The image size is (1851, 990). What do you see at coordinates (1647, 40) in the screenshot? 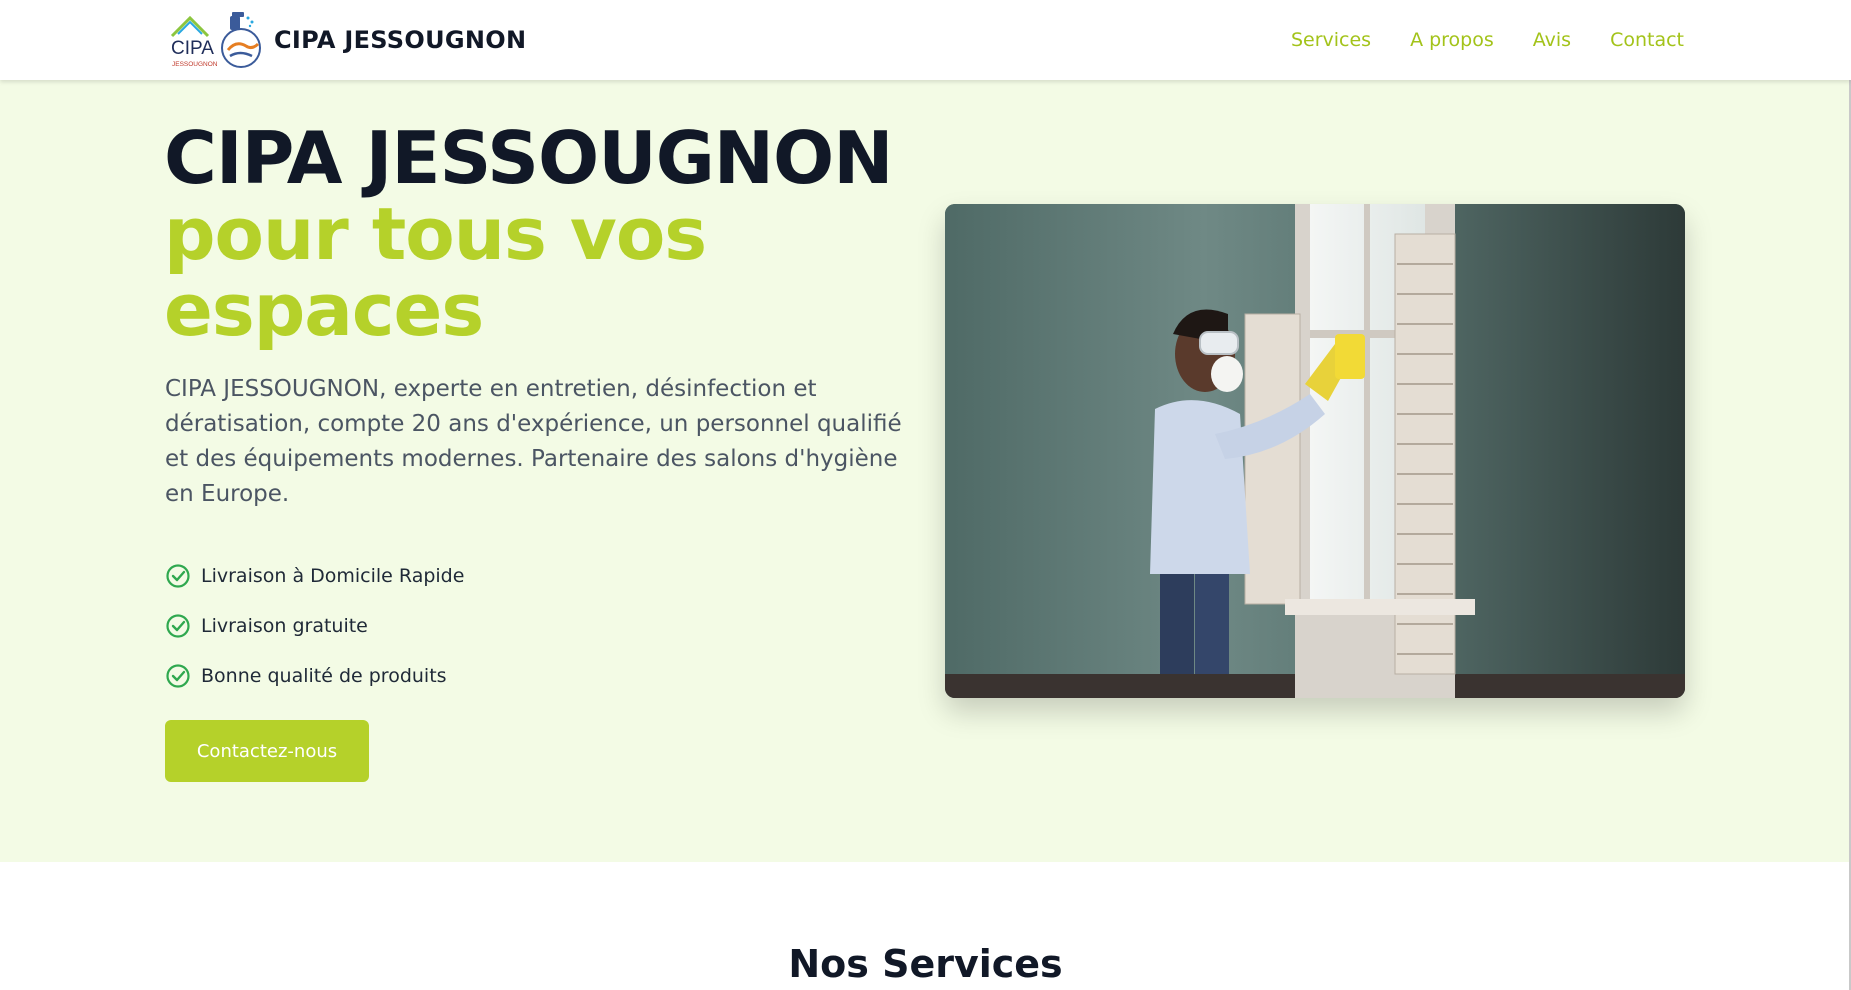
I see `nav-link-contact: Contact` at bounding box center [1647, 40].